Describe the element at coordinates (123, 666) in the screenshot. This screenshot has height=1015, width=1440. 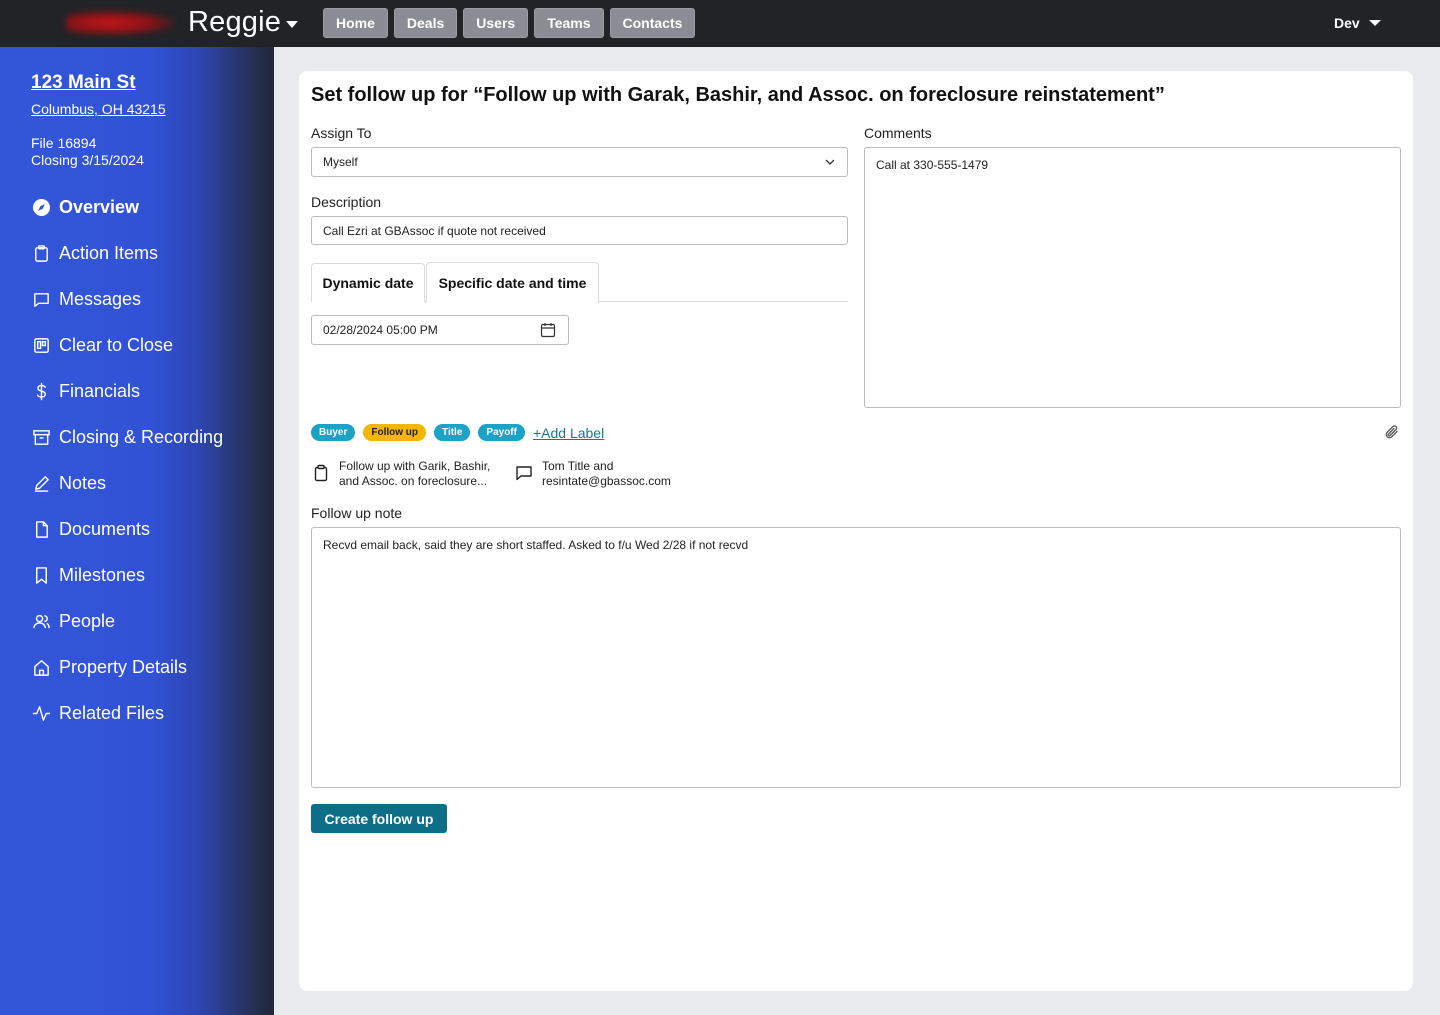
I see `sidebar-item-label: Property Details` at that location.